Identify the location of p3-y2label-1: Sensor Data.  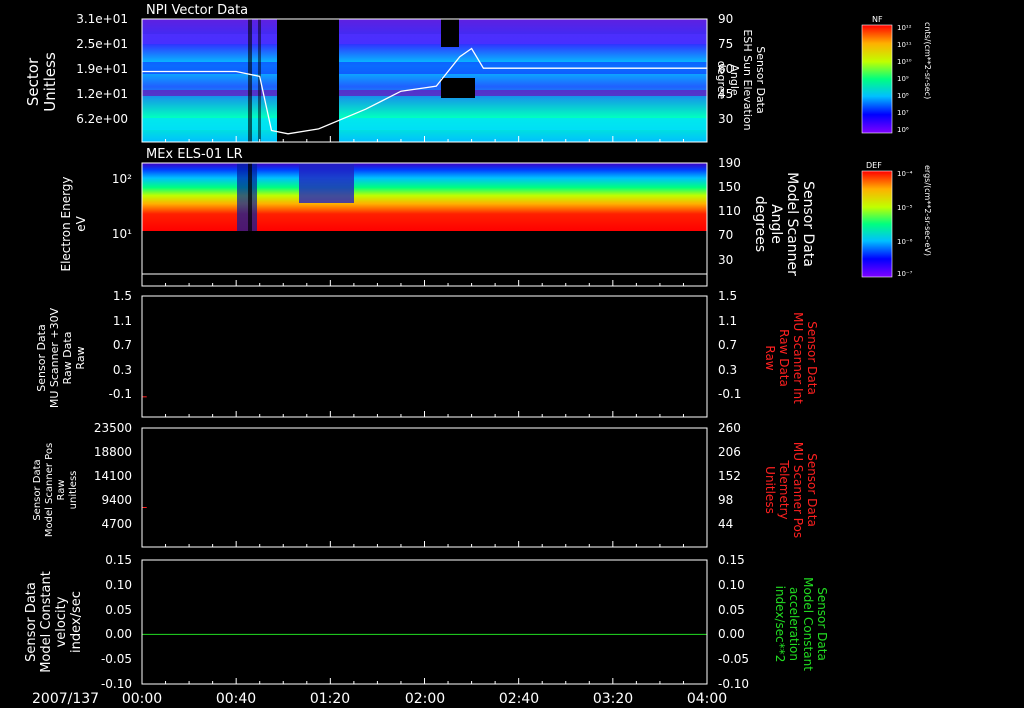
(812, 358).